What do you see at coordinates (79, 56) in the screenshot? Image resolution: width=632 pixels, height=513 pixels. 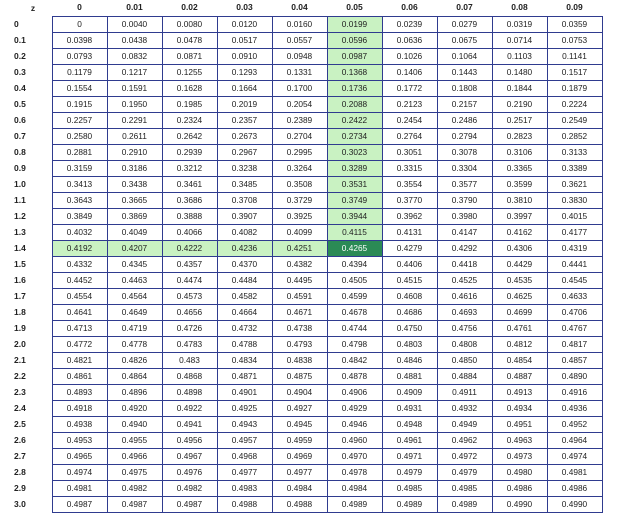 I see `table-cell: 0.0793` at bounding box center [79, 56].